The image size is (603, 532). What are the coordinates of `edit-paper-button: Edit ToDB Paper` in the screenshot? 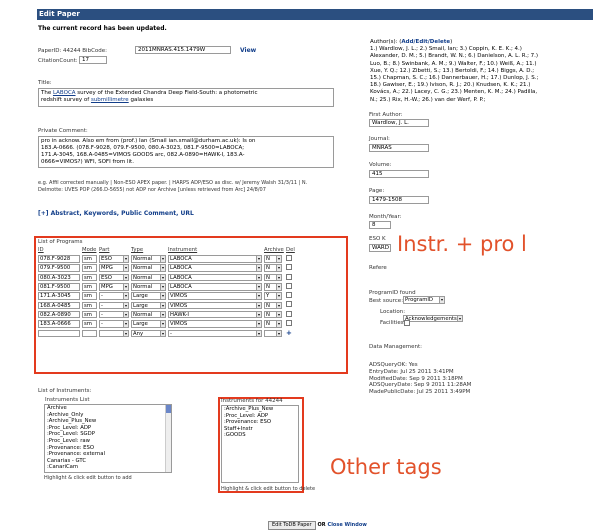 It's located at (292, 525).